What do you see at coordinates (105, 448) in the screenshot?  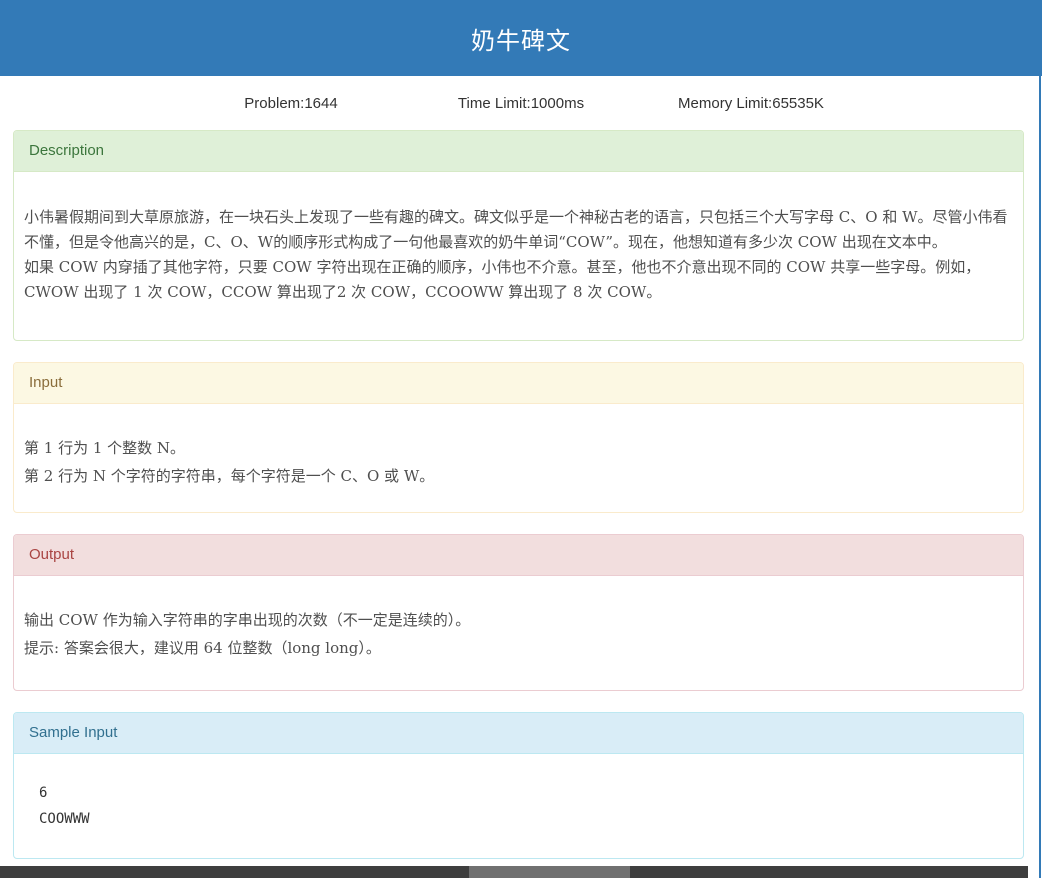 I see `input-line: 第 1 行为 1 个整数 N。` at bounding box center [105, 448].